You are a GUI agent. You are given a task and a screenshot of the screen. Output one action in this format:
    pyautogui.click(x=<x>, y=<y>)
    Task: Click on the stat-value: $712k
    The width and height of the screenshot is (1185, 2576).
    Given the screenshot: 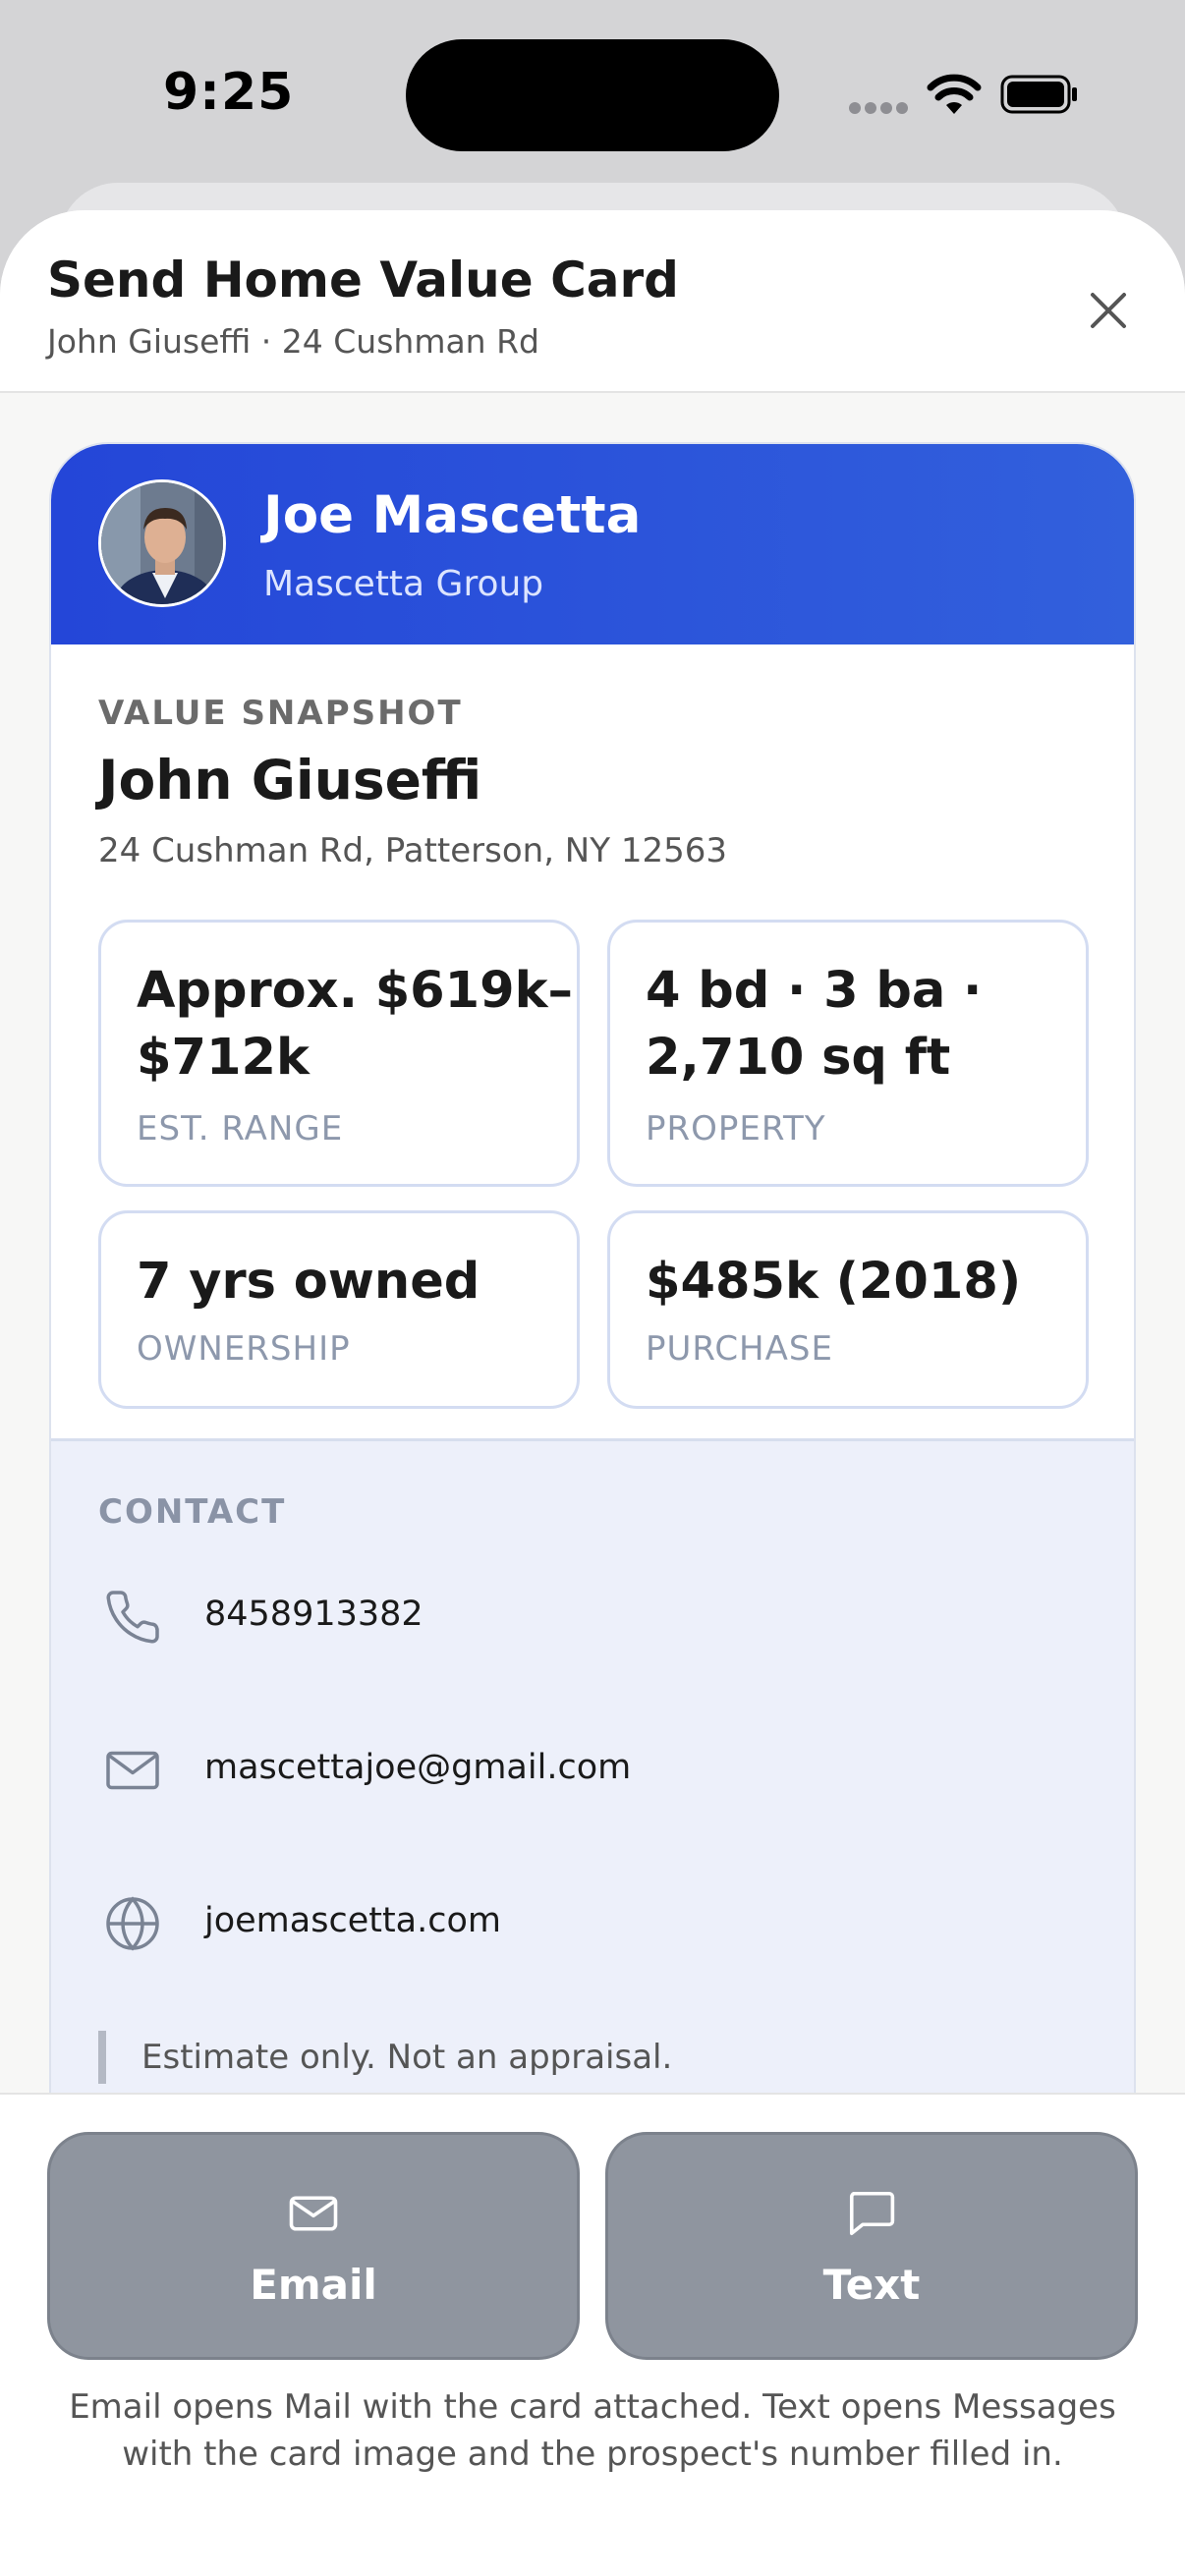 What is the action you would take?
    pyautogui.click(x=224, y=1058)
    